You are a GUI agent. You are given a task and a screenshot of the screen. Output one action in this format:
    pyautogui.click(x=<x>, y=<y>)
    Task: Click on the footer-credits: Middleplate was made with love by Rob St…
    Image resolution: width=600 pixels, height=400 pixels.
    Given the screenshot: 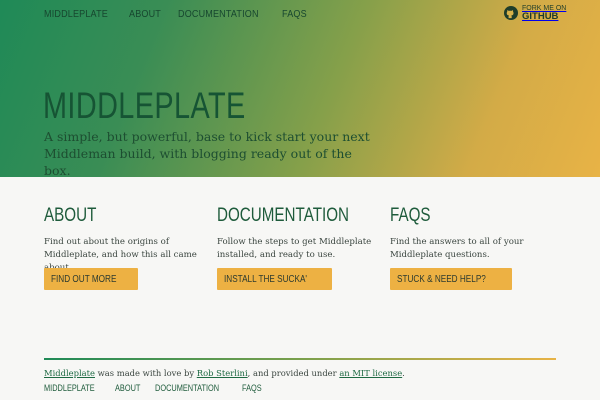 What is the action you would take?
    pyautogui.click(x=224, y=373)
    